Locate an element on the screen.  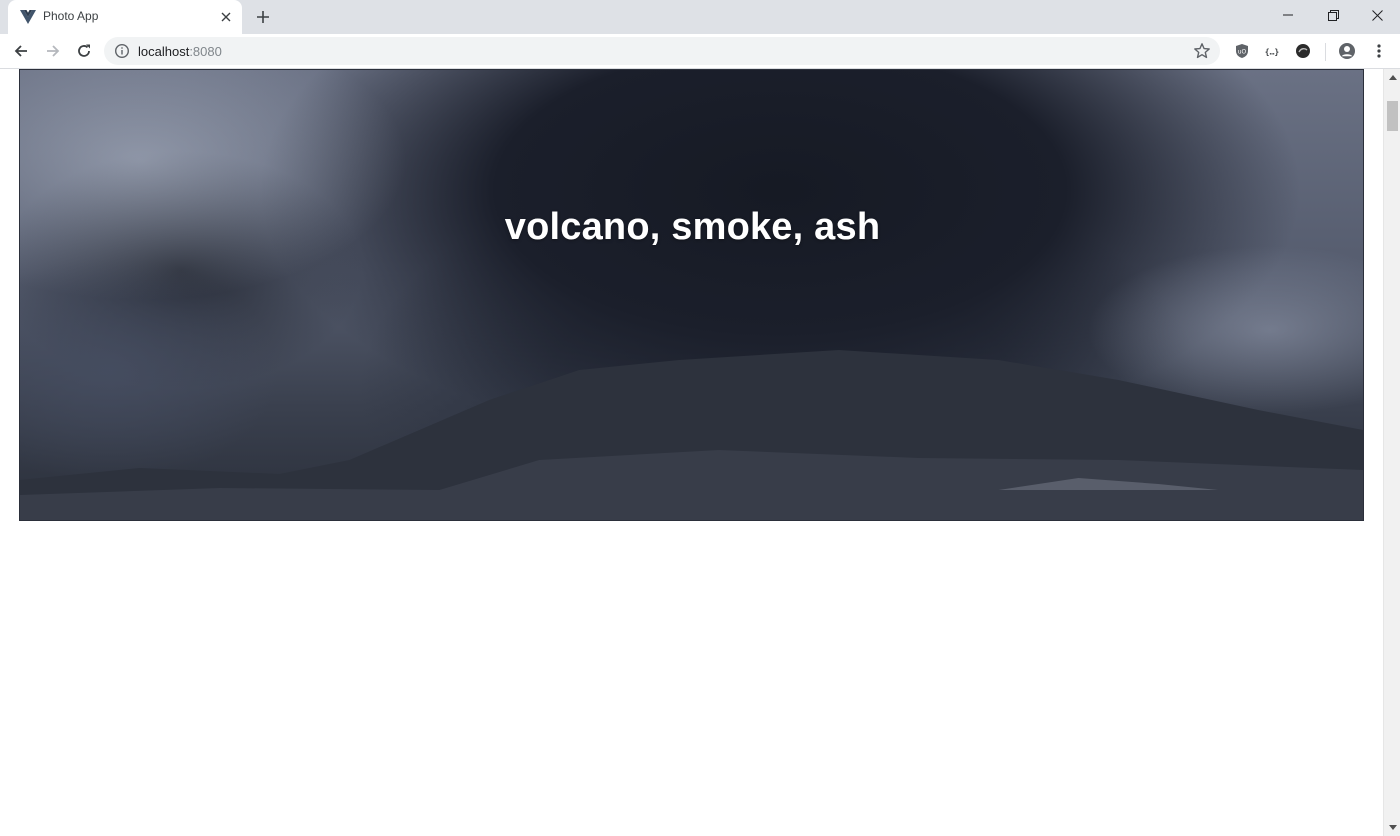
close-tab-icon is located at coordinates (226, 17).